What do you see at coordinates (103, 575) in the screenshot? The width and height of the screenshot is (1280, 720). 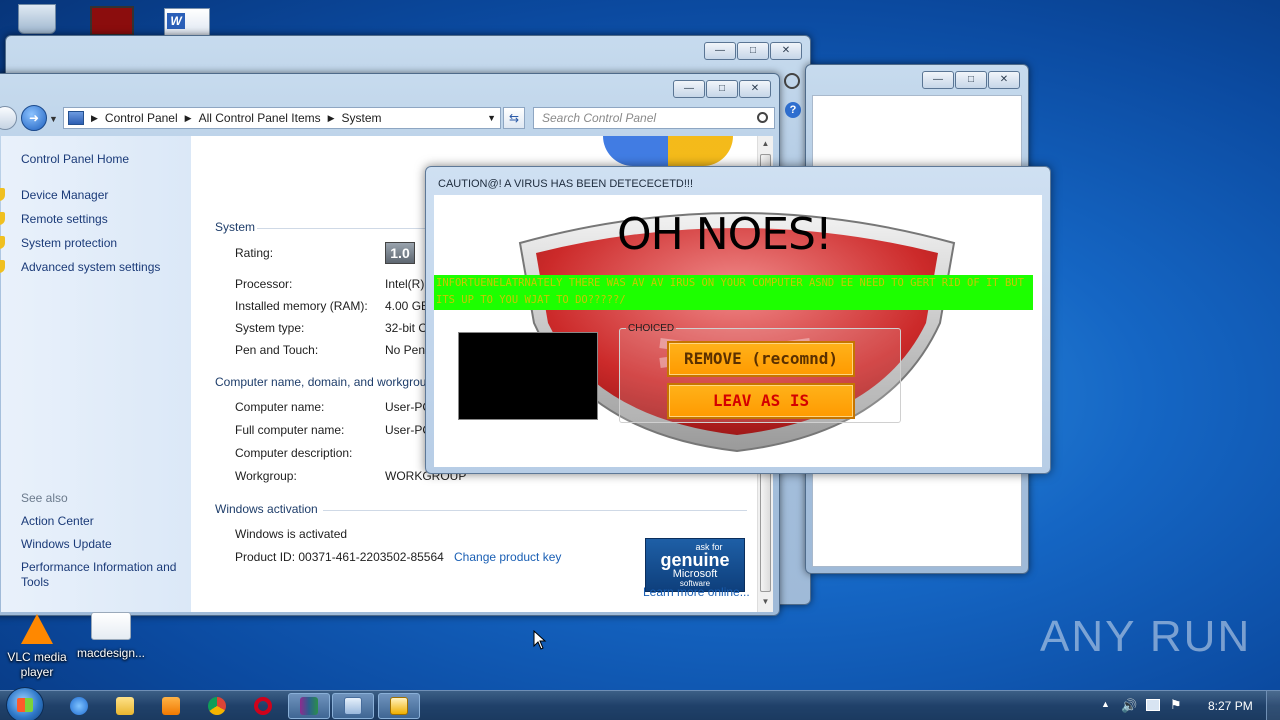 I see `performance-info-link: Performance Information and Tools` at bounding box center [103, 575].